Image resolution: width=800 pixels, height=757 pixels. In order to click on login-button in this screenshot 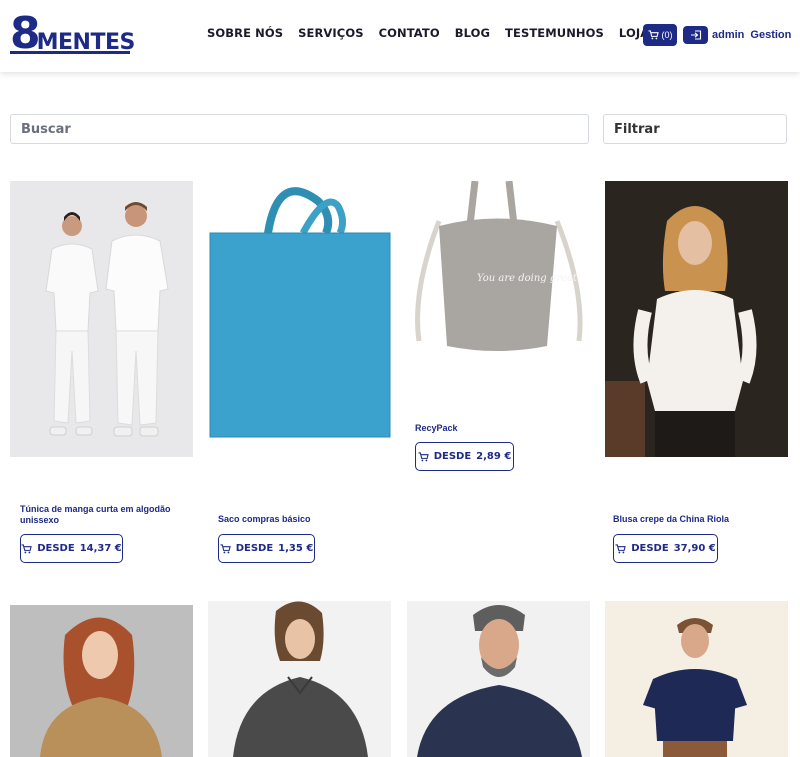, I will do `click(695, 35)`.